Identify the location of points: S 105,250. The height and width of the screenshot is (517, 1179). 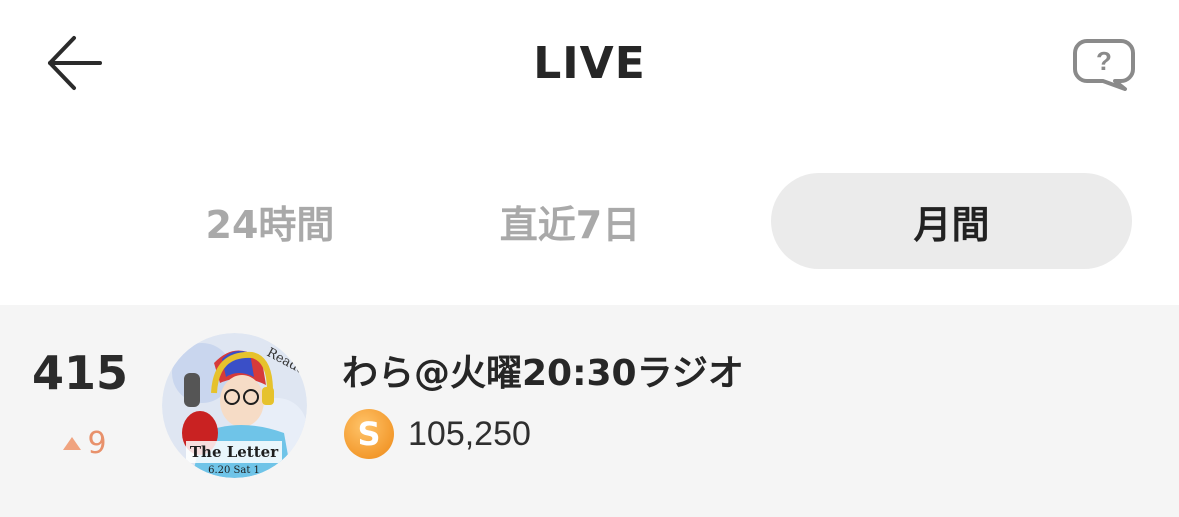
(437, 434).